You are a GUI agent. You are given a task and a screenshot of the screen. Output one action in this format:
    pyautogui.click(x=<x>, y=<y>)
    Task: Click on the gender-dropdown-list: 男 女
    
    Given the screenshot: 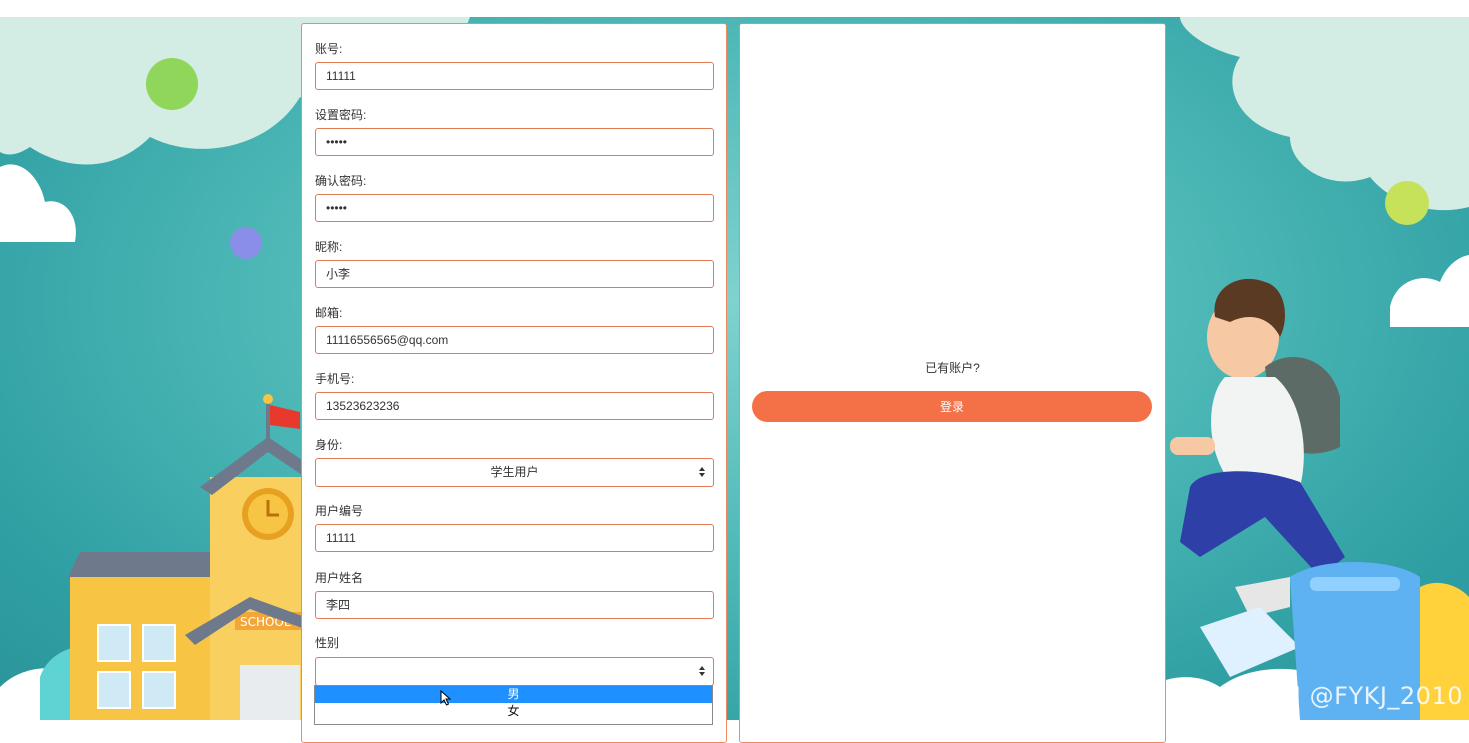 What is the action you would take?
    pyautogui.click(x=513, y=705)
    